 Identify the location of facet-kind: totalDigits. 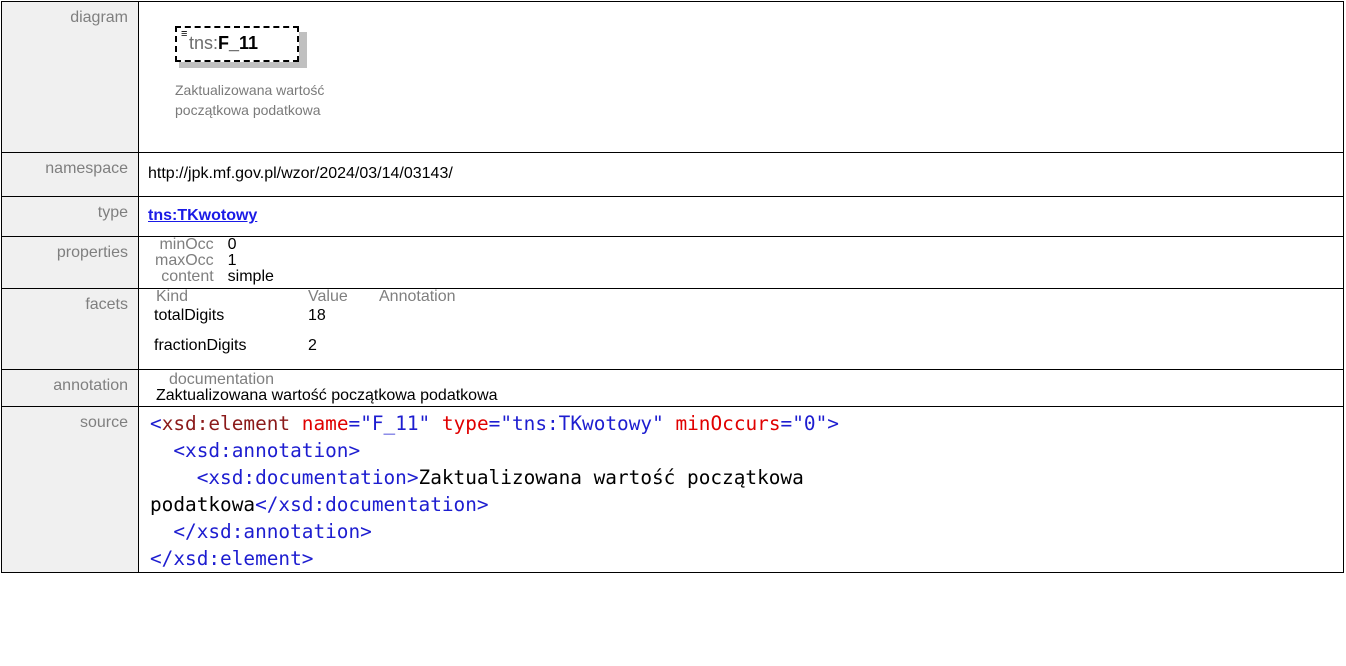
(189, 315).